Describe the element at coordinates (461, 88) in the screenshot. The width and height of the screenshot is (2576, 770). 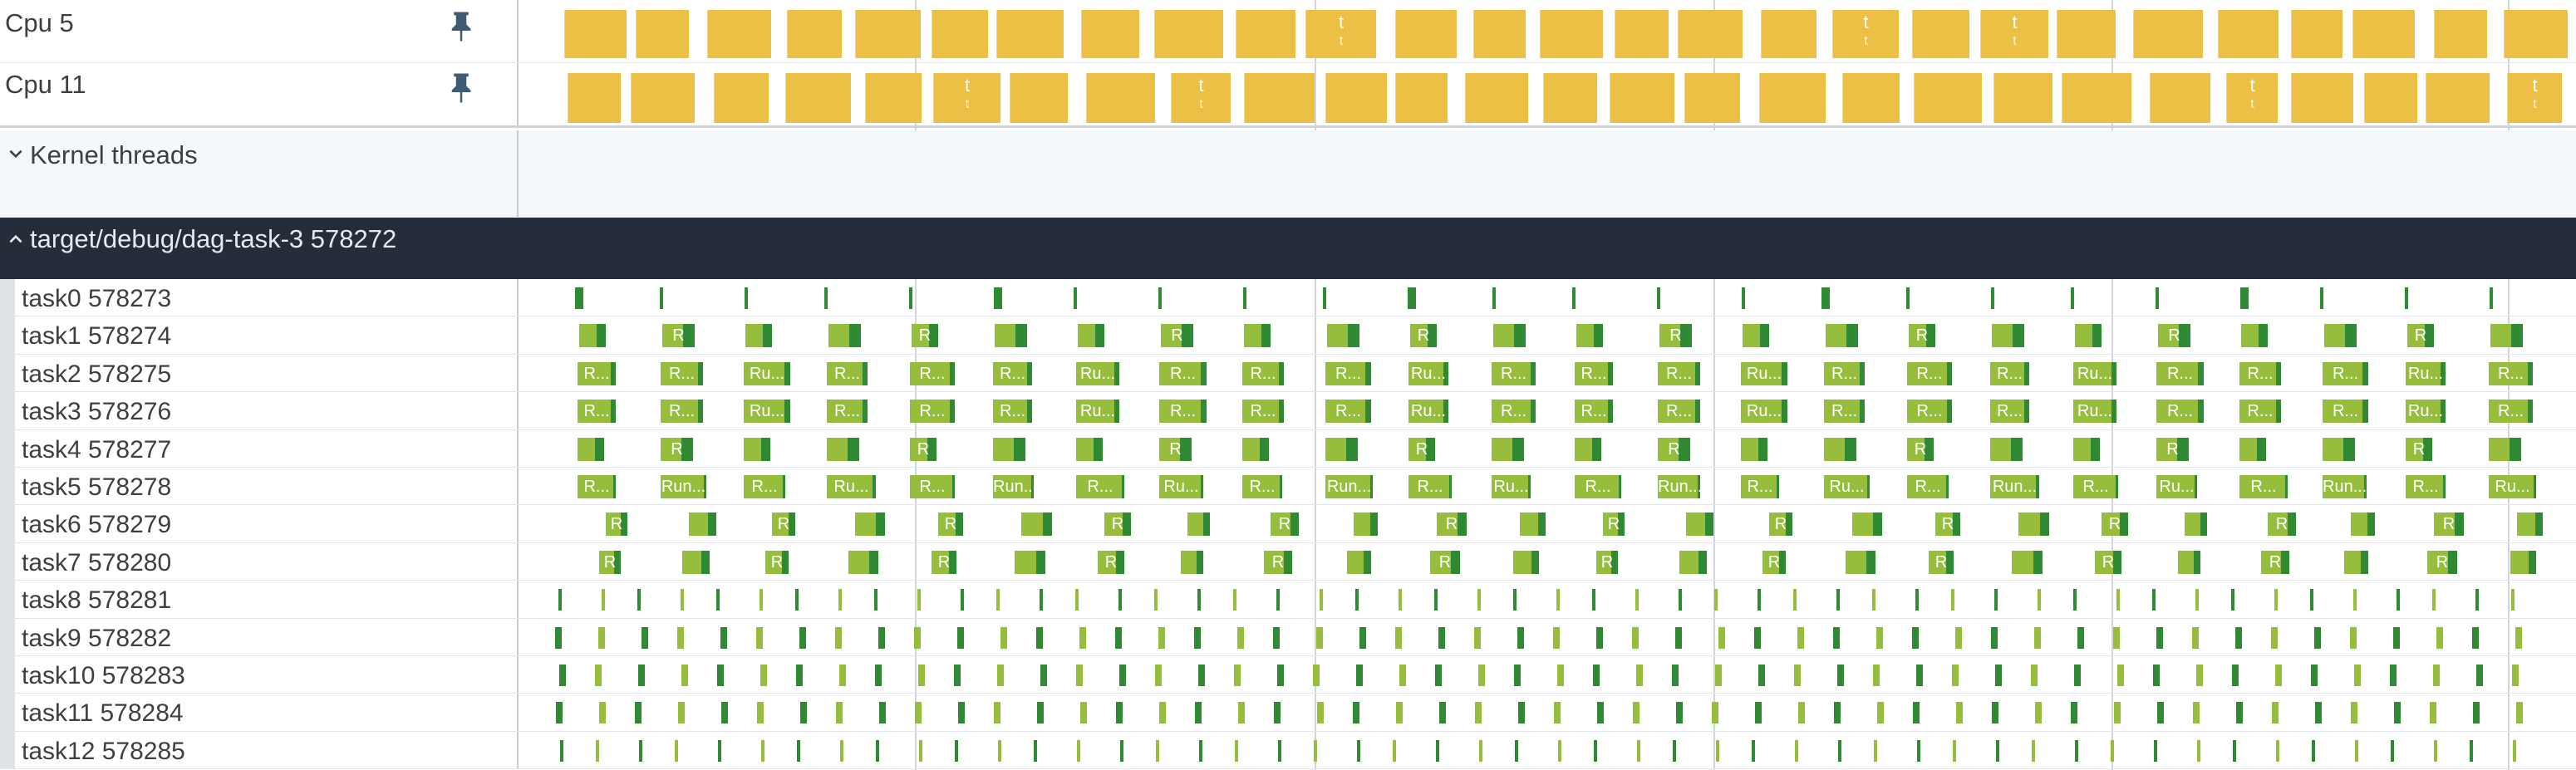
I see `pin-icon` at that location.